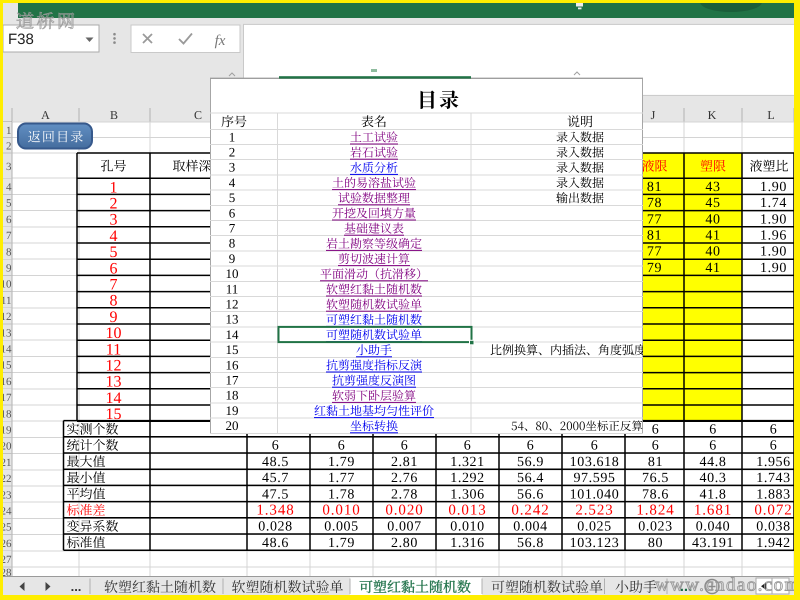 This screenshot has width=800, height=600. I want to click on svg-text: 19, so click(232, 410).